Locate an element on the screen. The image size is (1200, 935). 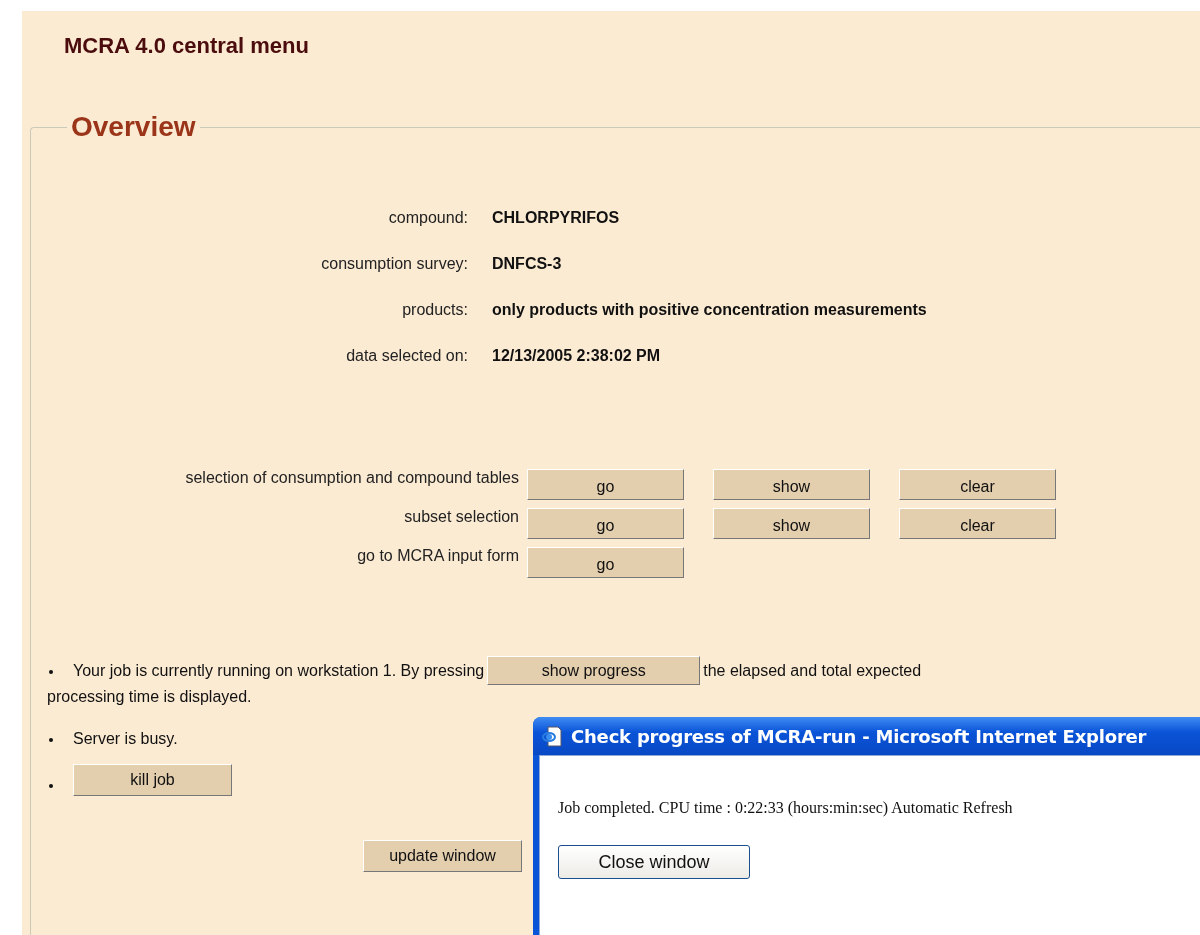
field-label: products: is located at coordinates (434, 310).